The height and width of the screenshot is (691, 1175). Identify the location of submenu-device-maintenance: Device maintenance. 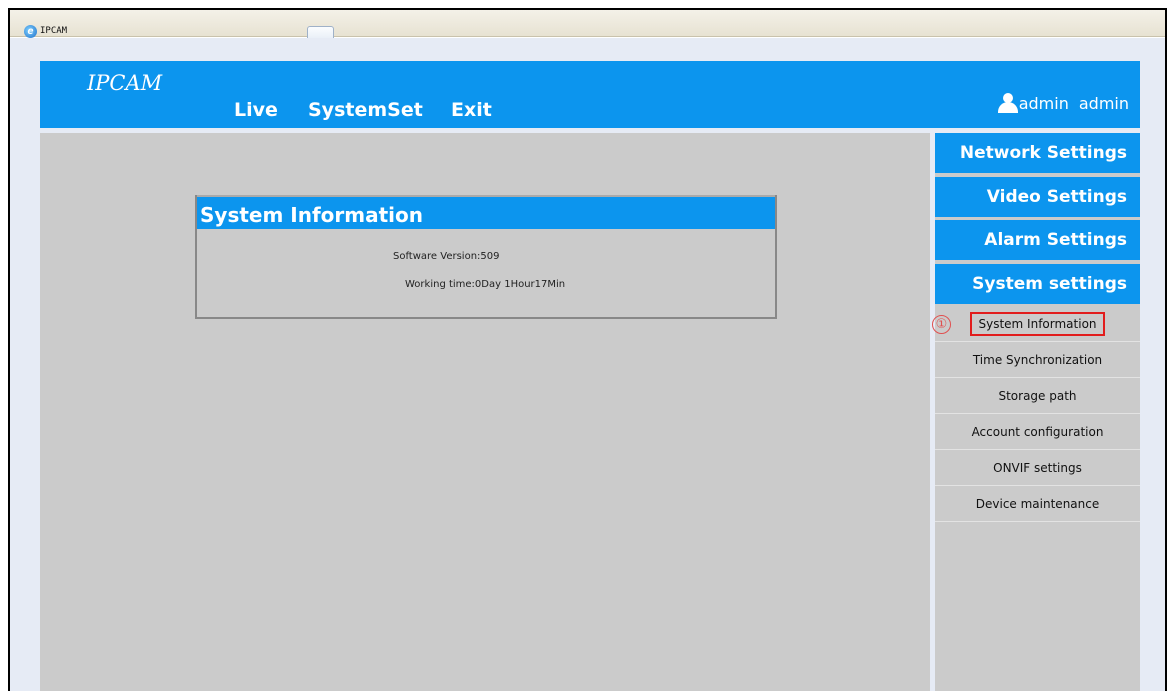
(1037, 504).